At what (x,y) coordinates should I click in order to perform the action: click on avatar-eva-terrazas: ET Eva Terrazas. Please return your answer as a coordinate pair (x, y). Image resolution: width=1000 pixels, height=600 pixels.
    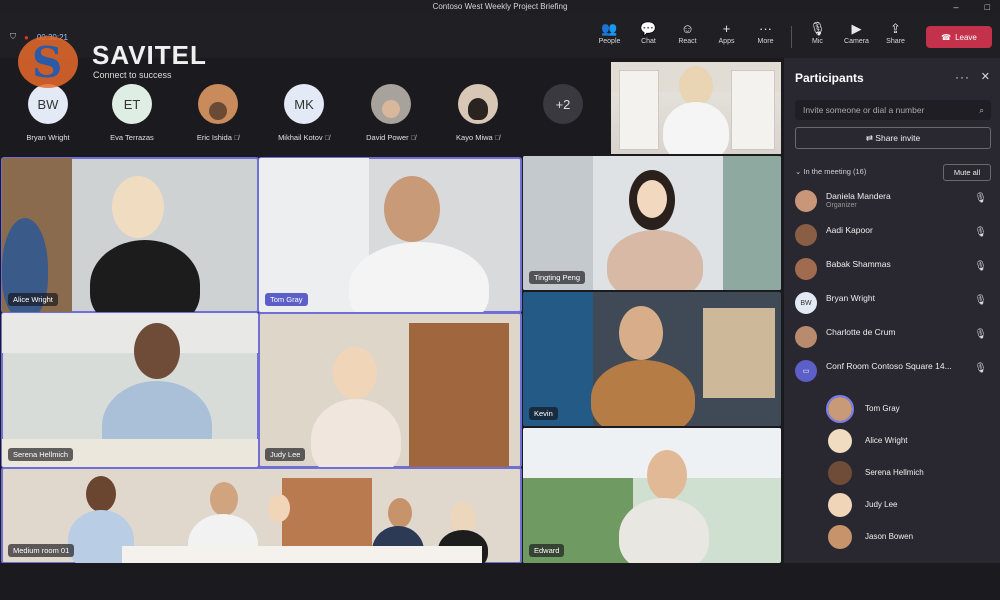
    Looking at the image, I should click on (132, 113).